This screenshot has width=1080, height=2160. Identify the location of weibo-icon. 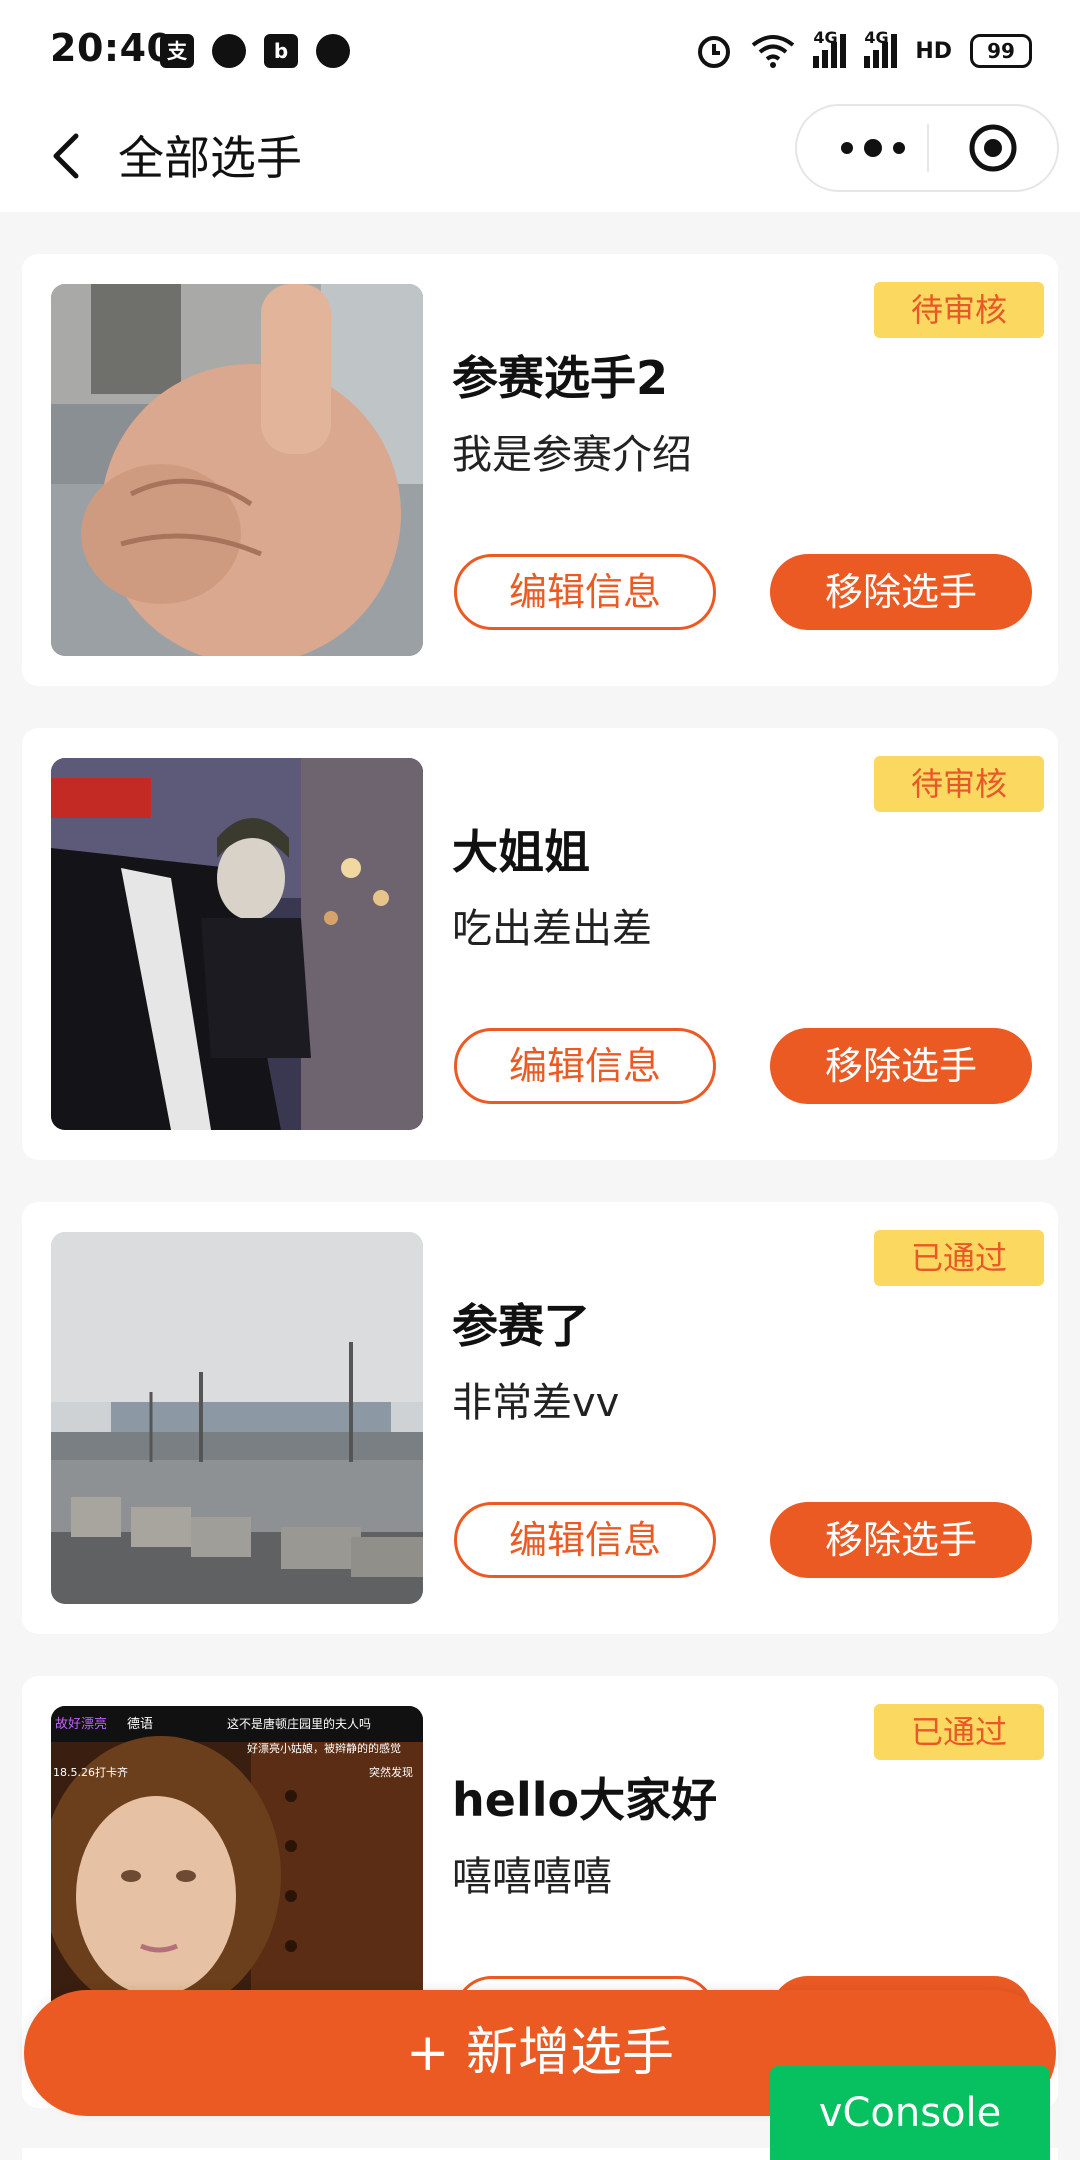
(229, 51).